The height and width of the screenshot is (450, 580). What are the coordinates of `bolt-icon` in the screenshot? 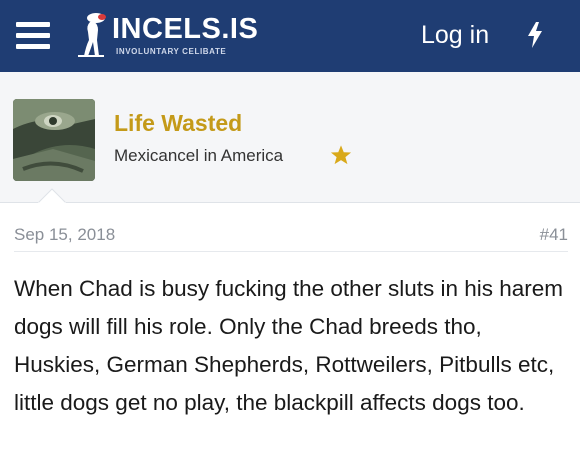 It's located at (535, 35).